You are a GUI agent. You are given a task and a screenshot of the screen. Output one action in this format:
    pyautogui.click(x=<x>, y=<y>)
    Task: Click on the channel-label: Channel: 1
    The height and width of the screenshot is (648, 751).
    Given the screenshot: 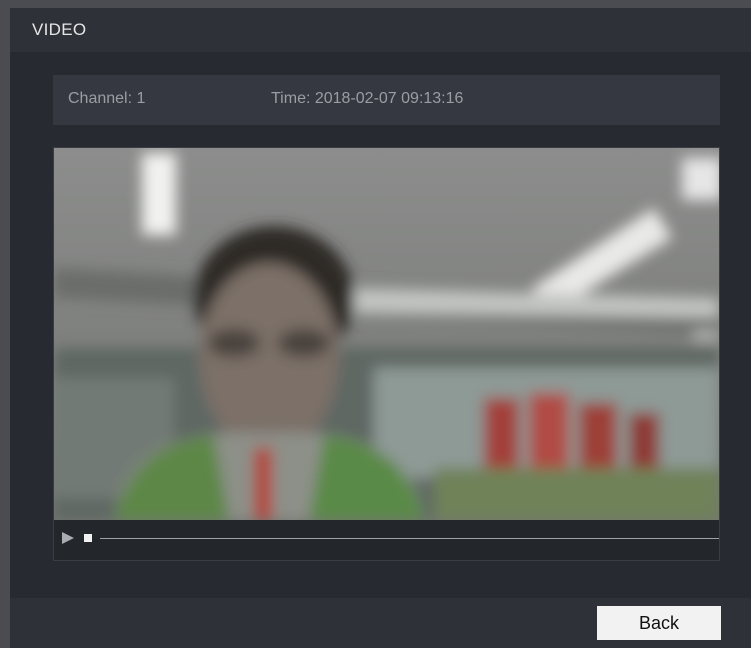 What is the action you would take?
    pyautogui.click(x=107, y=98)
    